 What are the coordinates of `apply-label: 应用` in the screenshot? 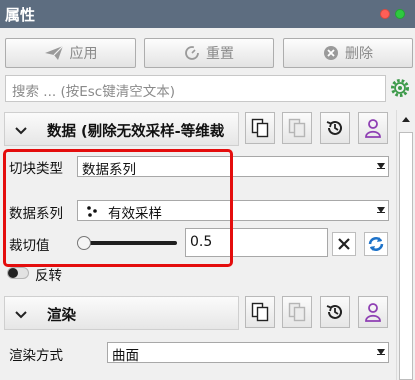 It's located at (83, 54).